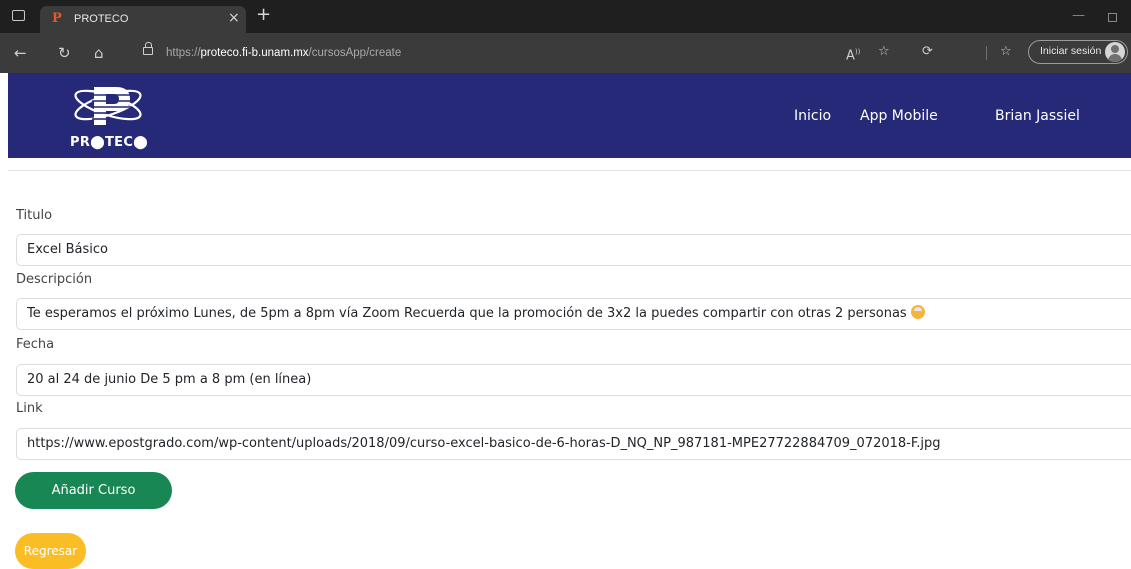 This screenshot has height=569, width=1131. Describe the element at coordinates (183, 53) in the screenshot. I see `url-scheme: https://` at that location.